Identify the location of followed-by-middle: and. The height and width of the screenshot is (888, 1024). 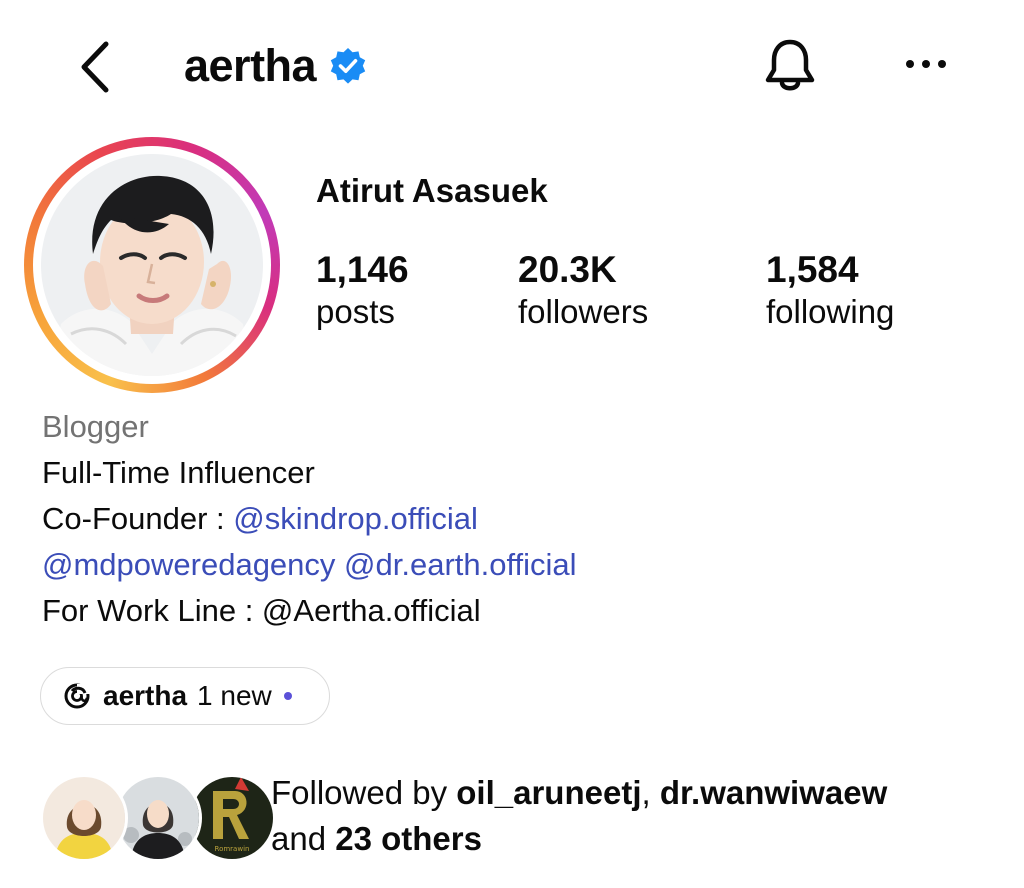
(303, 838).